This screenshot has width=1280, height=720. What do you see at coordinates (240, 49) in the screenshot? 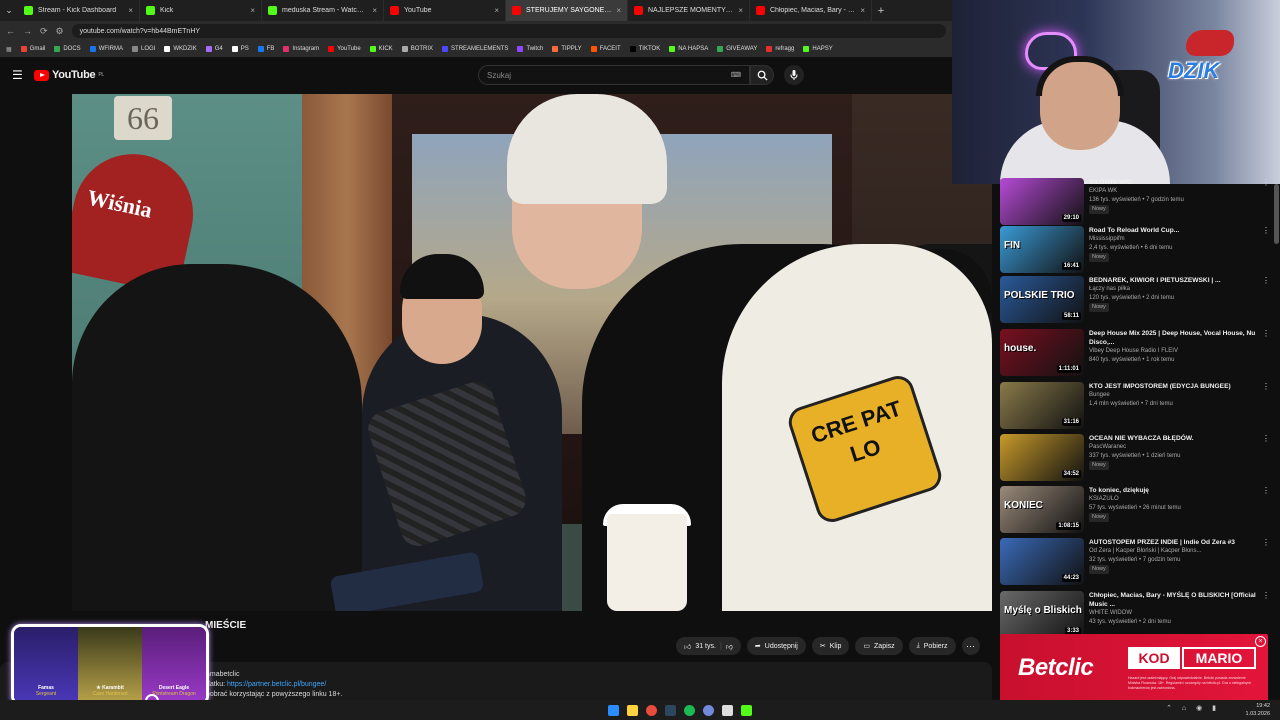
I see `bookmark-item: PS` at bounding box center [240, 49].